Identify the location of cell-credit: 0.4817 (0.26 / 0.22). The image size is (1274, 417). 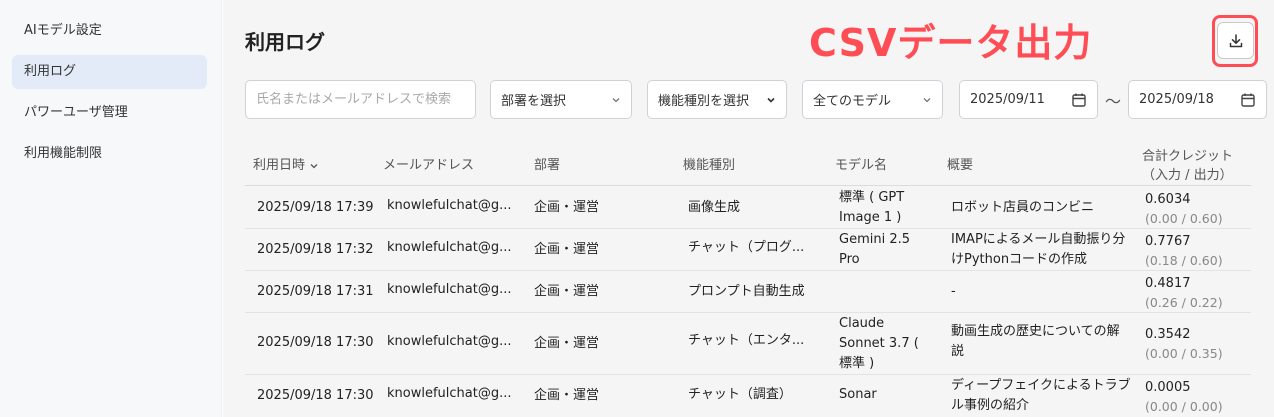
(1184, 292).